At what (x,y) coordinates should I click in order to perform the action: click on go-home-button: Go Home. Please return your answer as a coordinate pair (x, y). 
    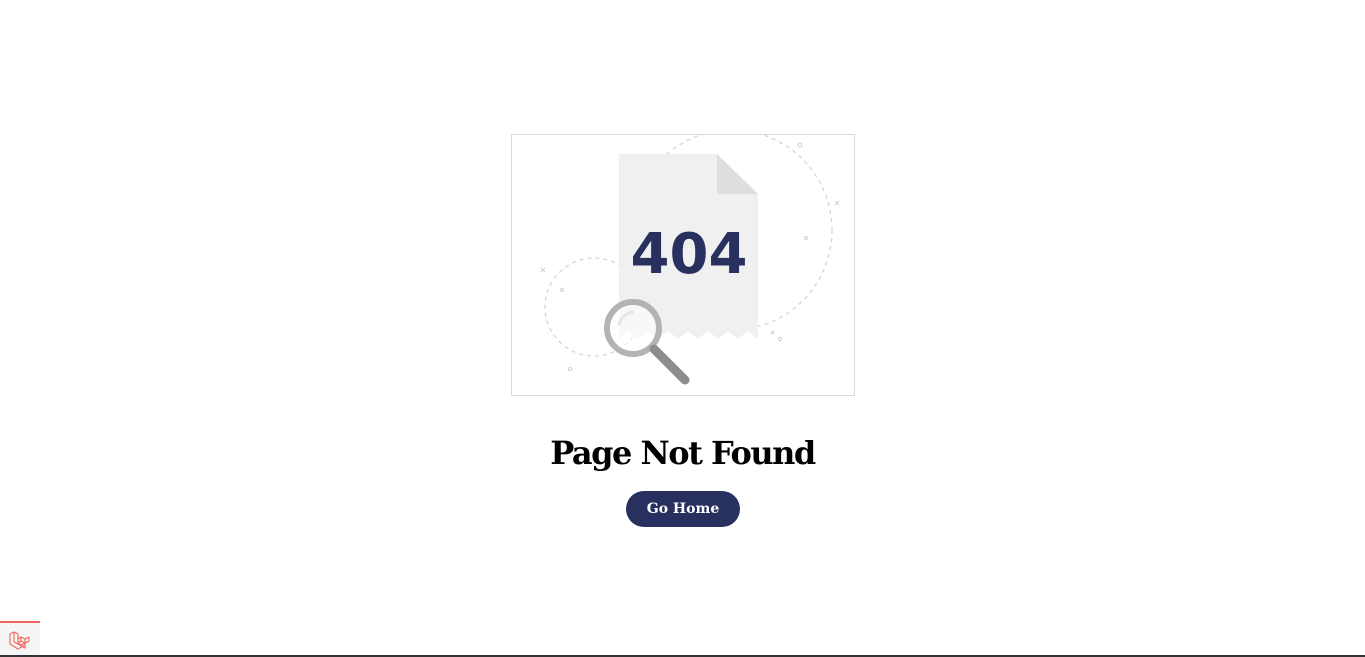
    Looking at the image, I should click on (683, 509).